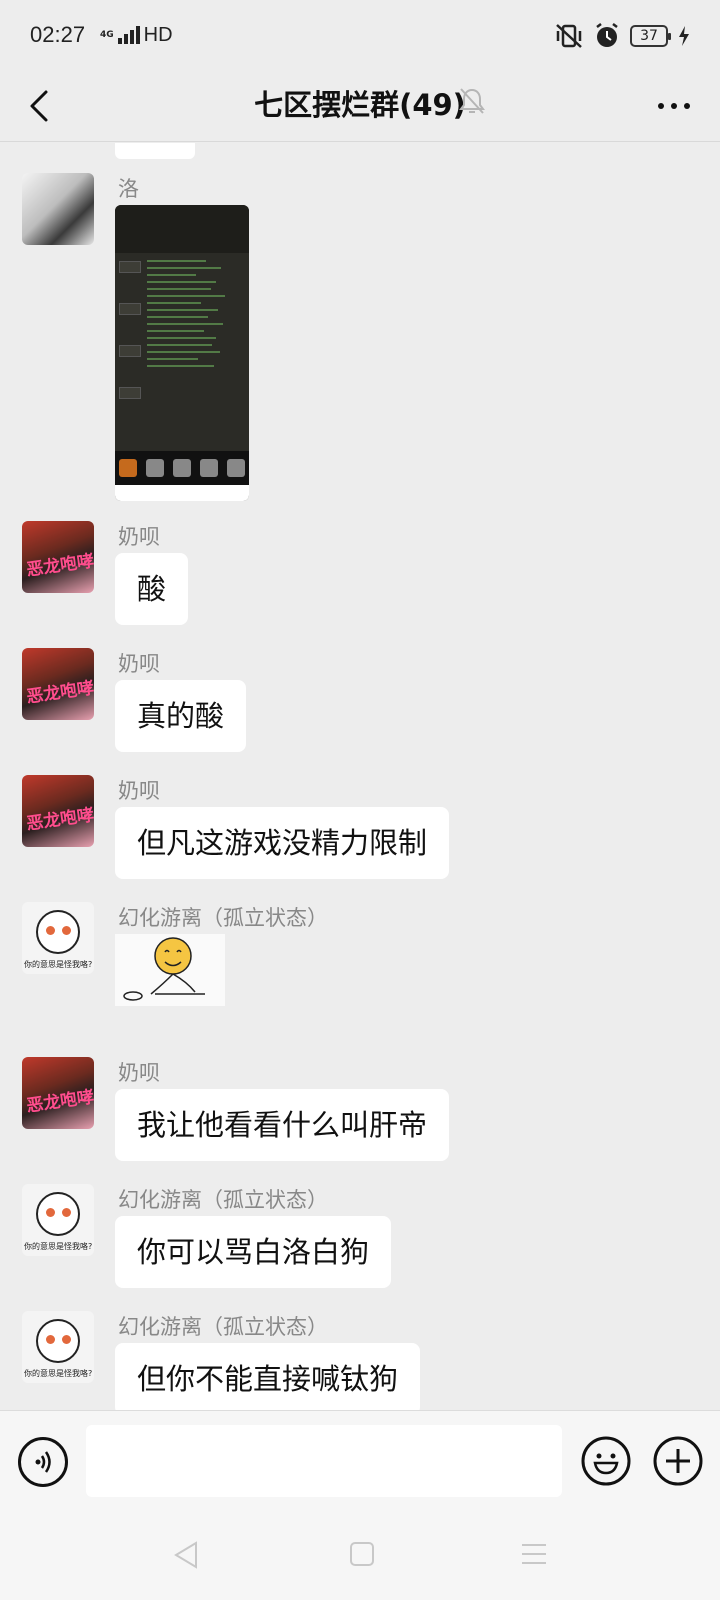 Image resolution: width=720 pixels, height=1600 pixels. What do you see at coordinates (362, 1554) in the screenshot?
I see `nav-home-icon` at bounding box center [362, 1554].